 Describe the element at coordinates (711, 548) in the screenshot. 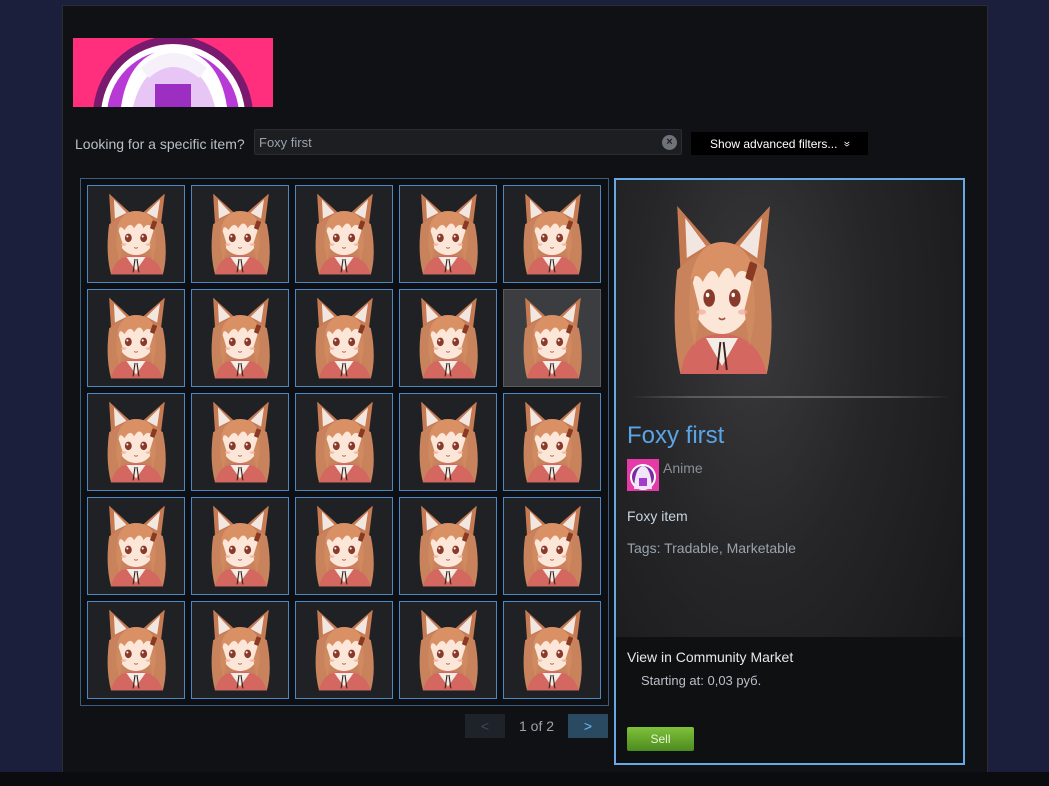

I see `item-tags: Tags: Tradable, Marketable` at that location.